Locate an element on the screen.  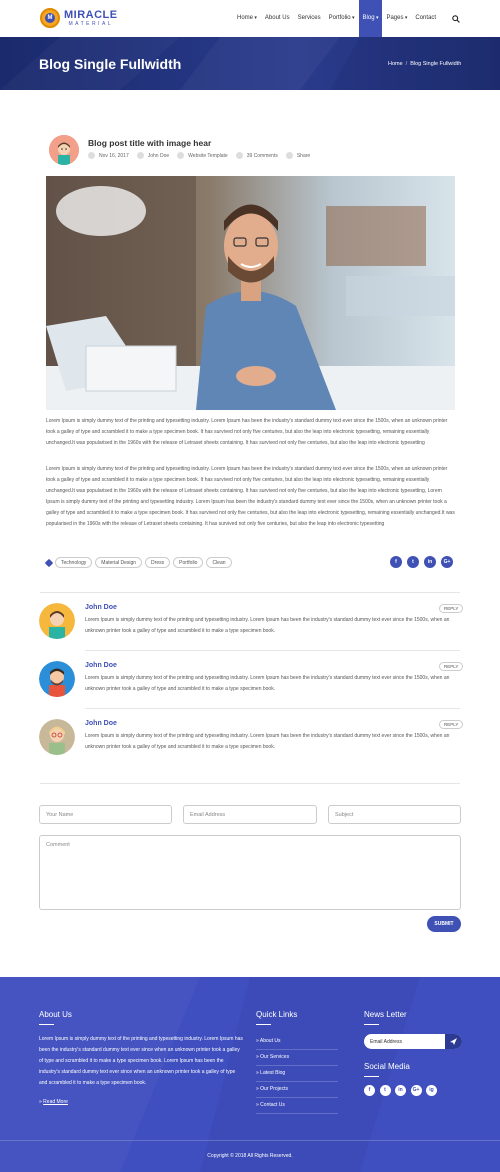
comment-textarea is located at coordinates (250, 872).